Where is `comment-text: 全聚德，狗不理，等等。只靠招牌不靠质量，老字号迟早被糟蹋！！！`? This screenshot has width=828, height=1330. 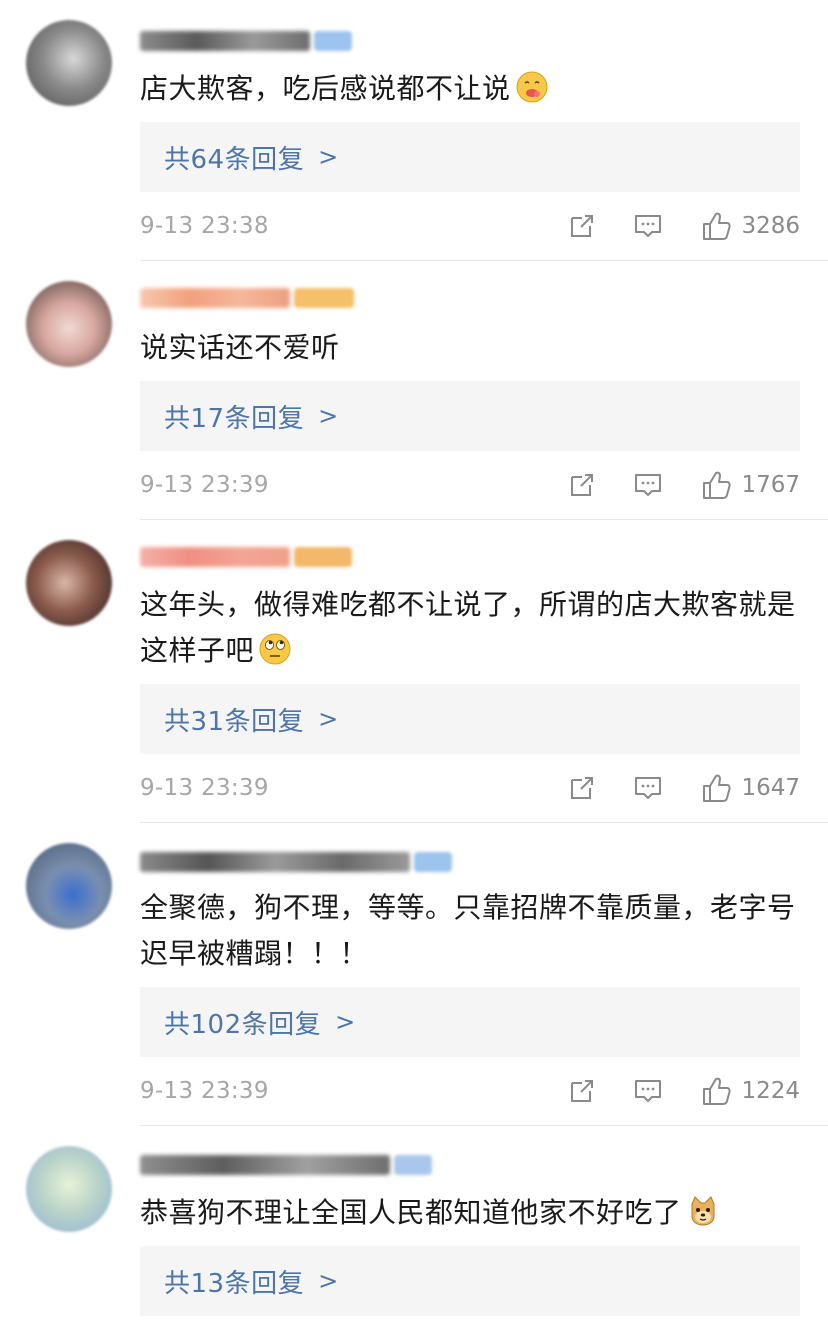 comment-text: 全聚德，狗不理，等等。只靠招牌不靠质量，老字号迟早被糟蹋！！！ is located at coordinates (468, 930).